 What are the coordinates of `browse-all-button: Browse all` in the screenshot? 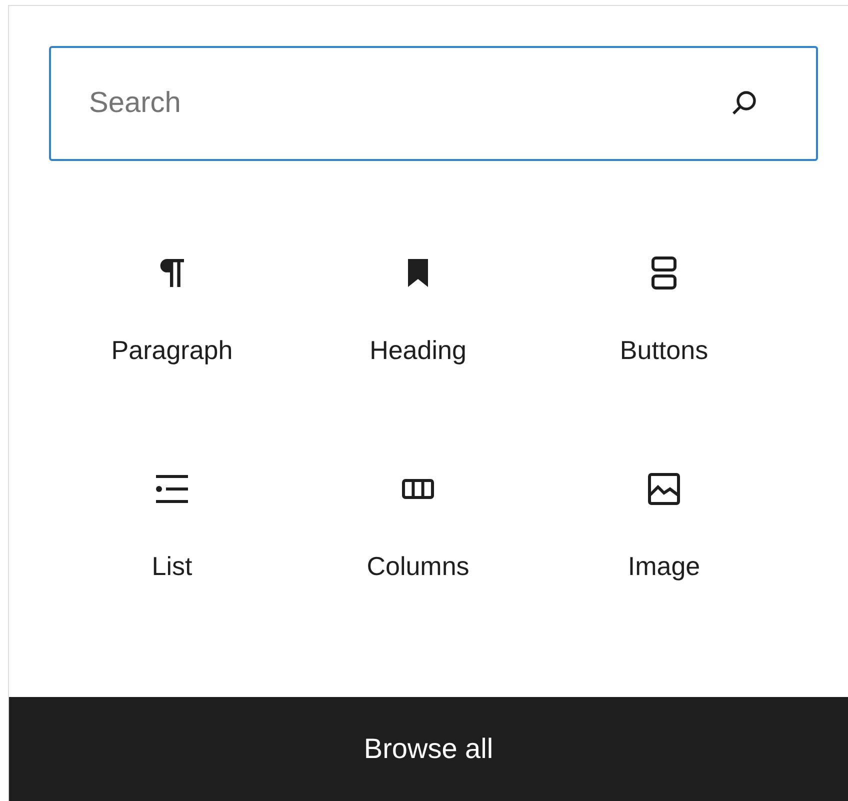 It's located at (428, 749).